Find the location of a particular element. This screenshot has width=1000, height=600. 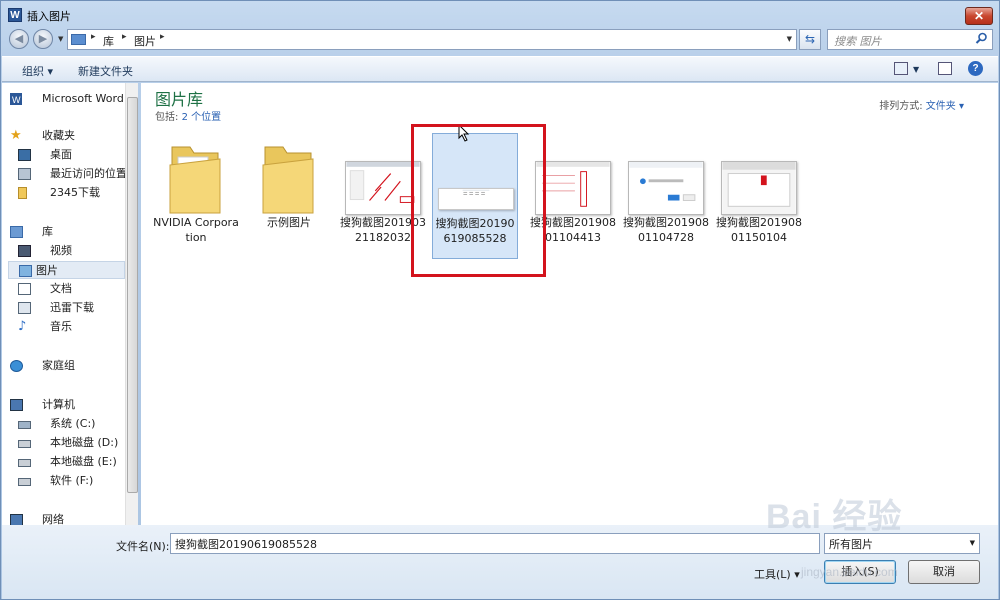

nav-item-drive-c: 系统 (C:) is located at coordinates (77, 424).